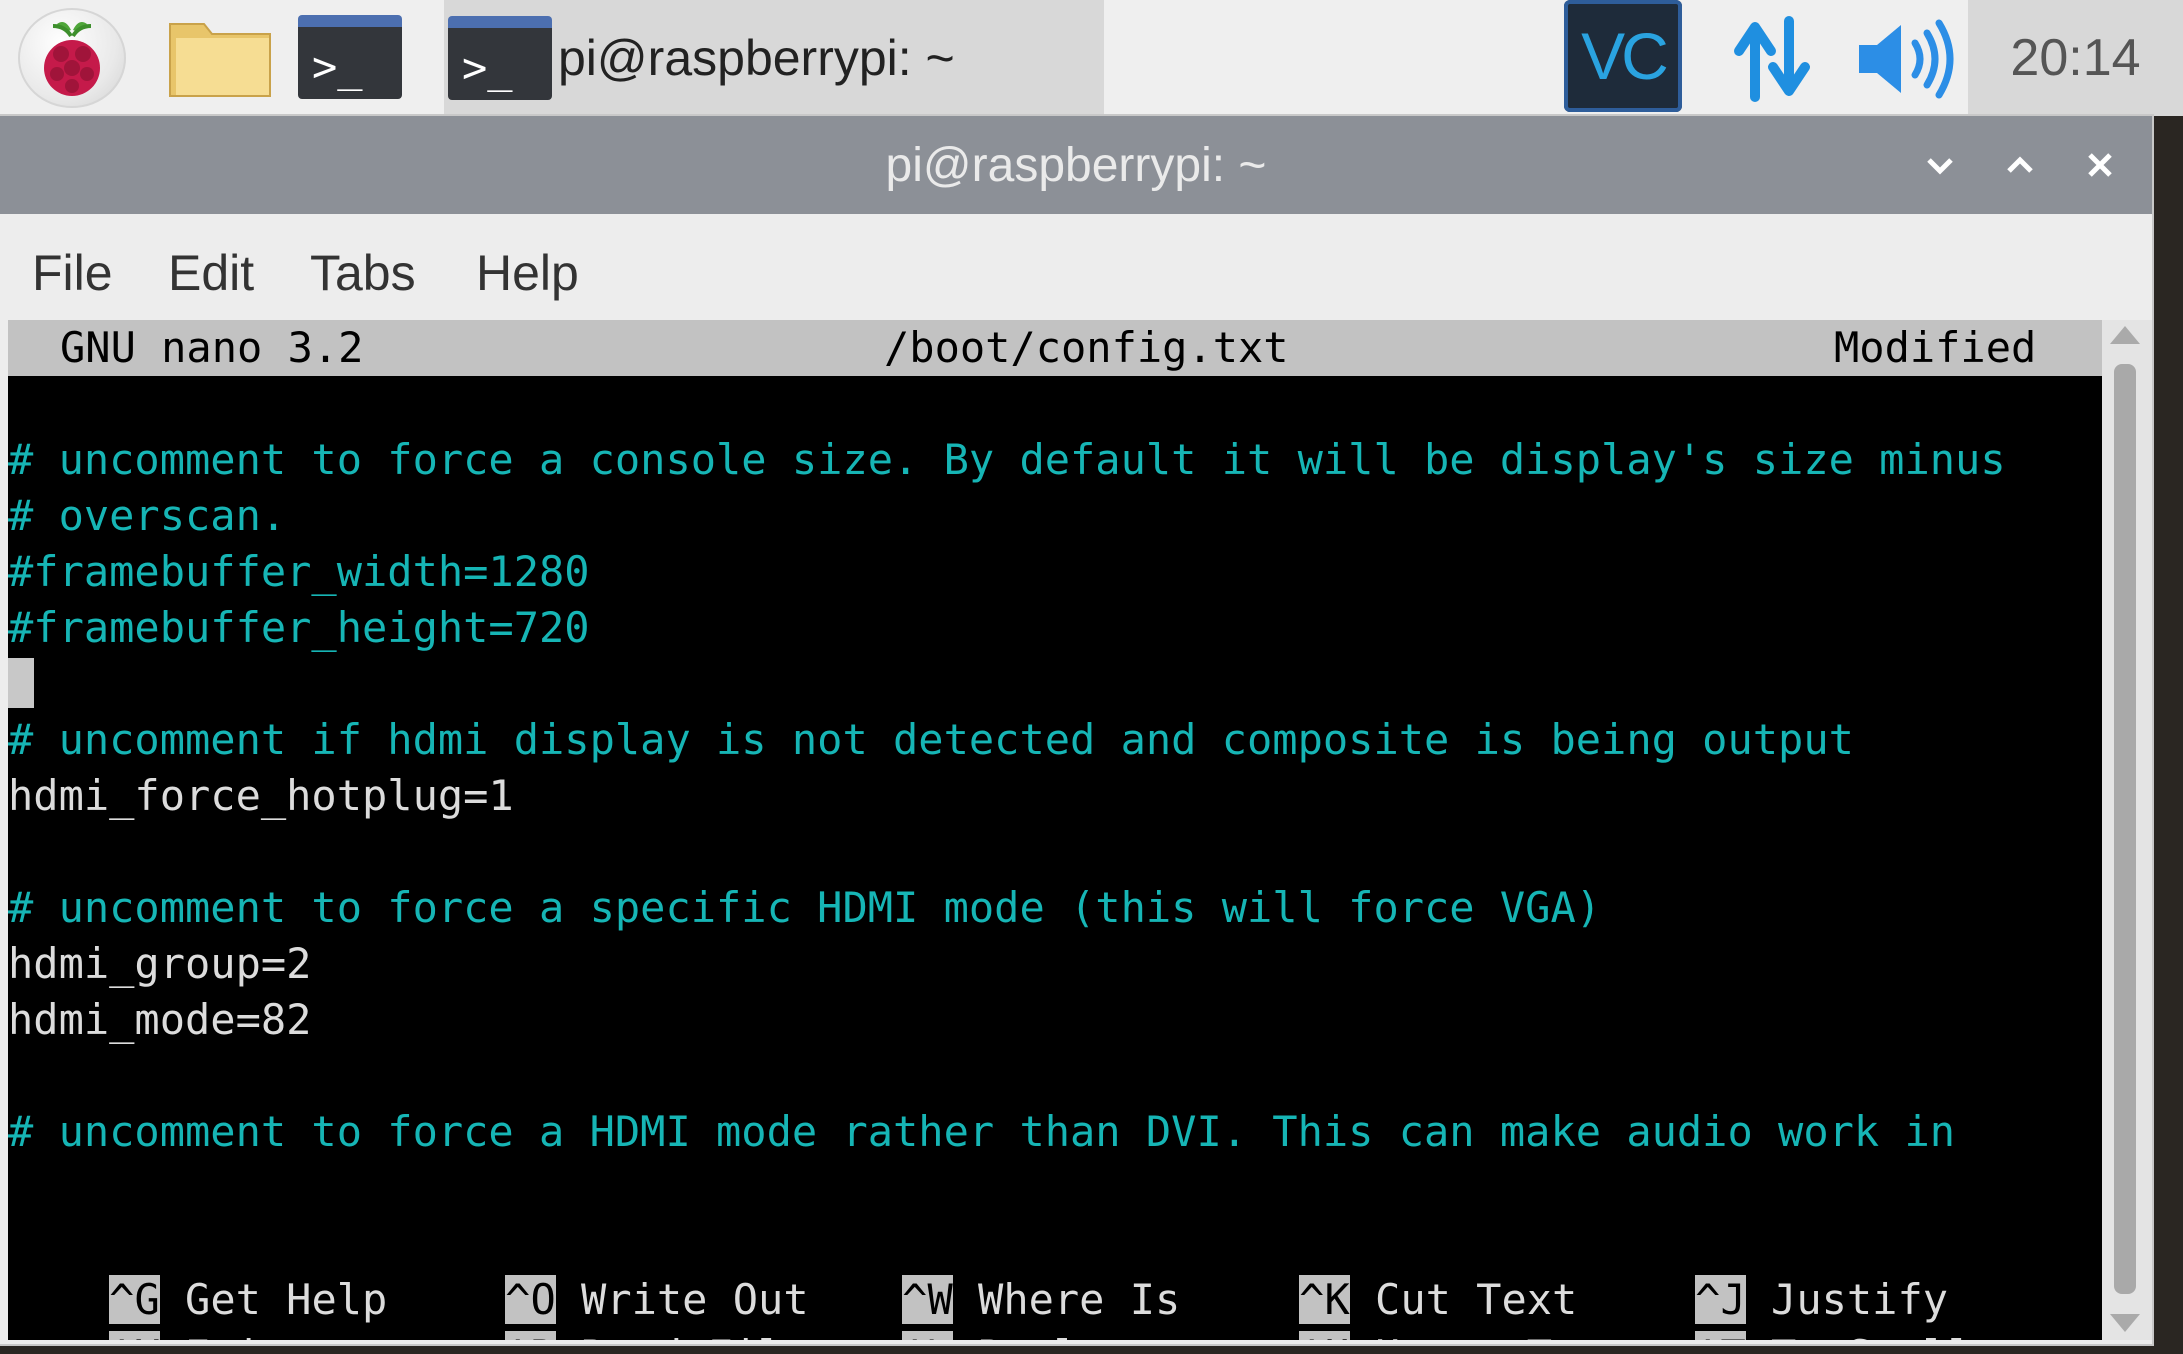 The height and width of the screenshot is (1354, 2183). Describe the element at coordinates (1935, 347) in the screenshot. I see `nano-status: Modified` at that location.